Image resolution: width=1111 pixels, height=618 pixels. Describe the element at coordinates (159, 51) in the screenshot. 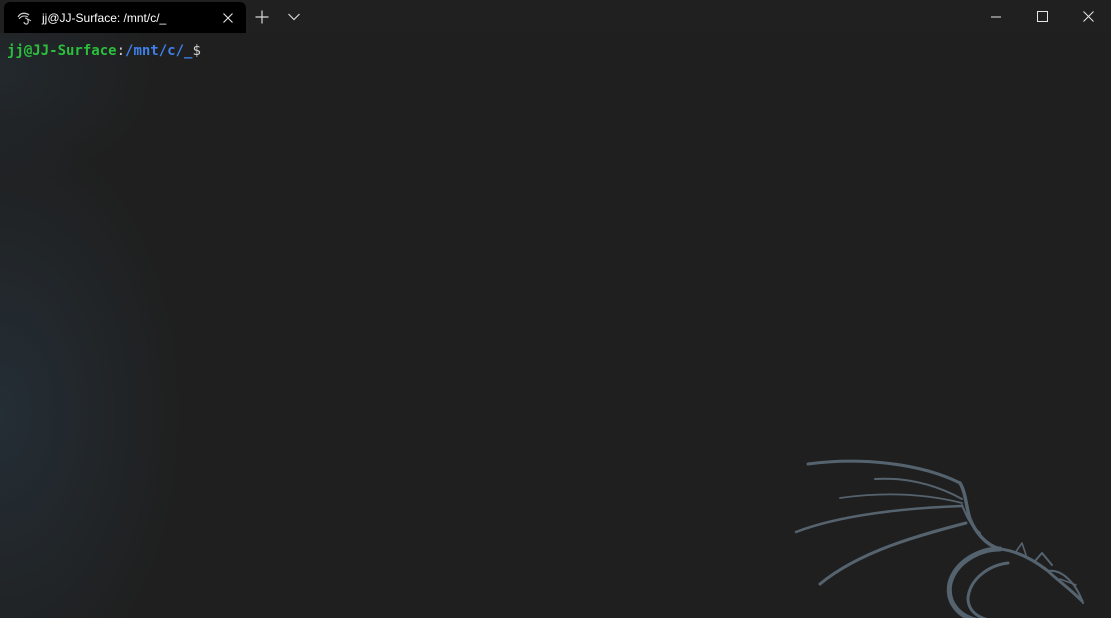

I see `prompt-path: /mnt/c/_` at that location.